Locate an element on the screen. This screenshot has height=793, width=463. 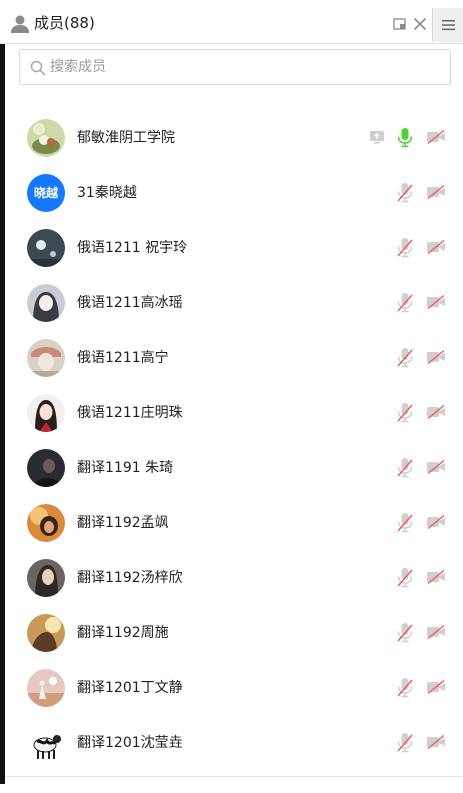
user-icon is located at coordinates (20, 24).